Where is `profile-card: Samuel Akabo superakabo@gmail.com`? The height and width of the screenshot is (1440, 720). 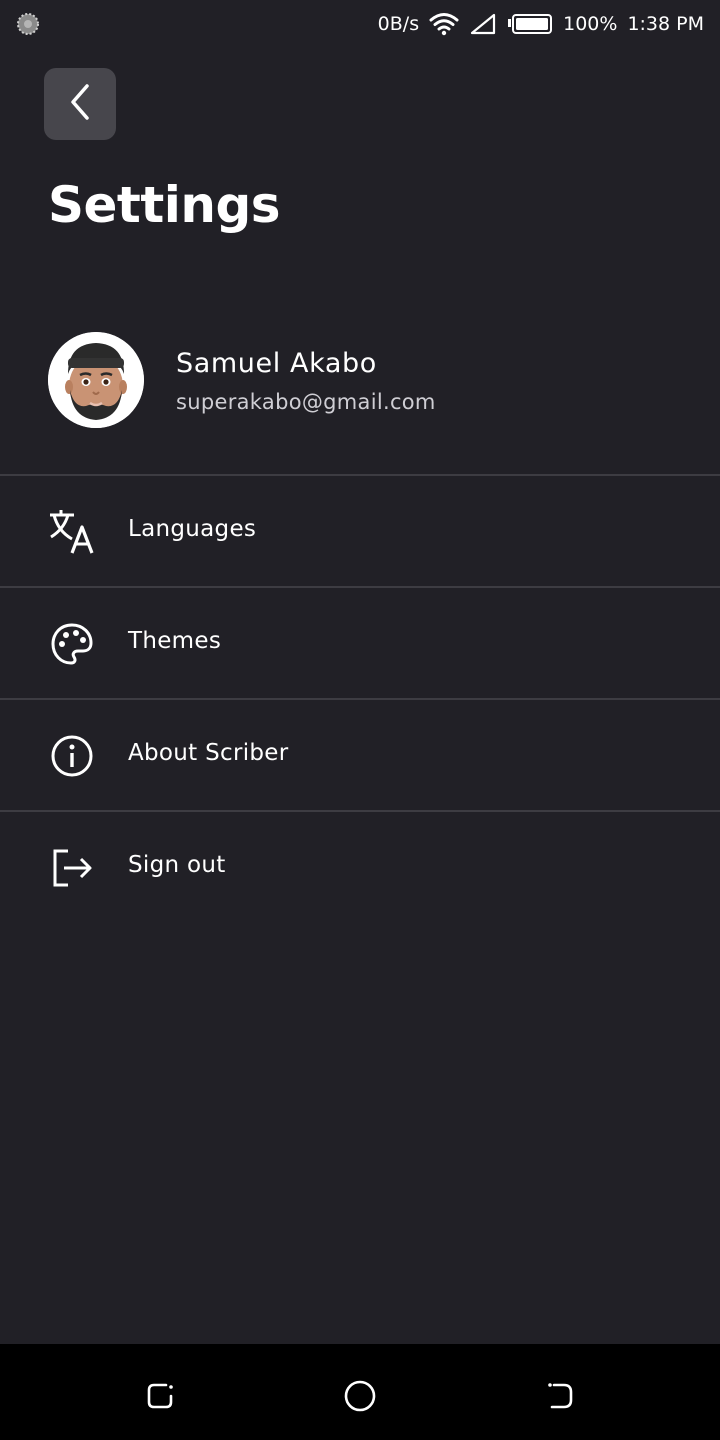
profile-card: Samuel Akabo superakabo@gmail.com is located at coordinates (368, 380).